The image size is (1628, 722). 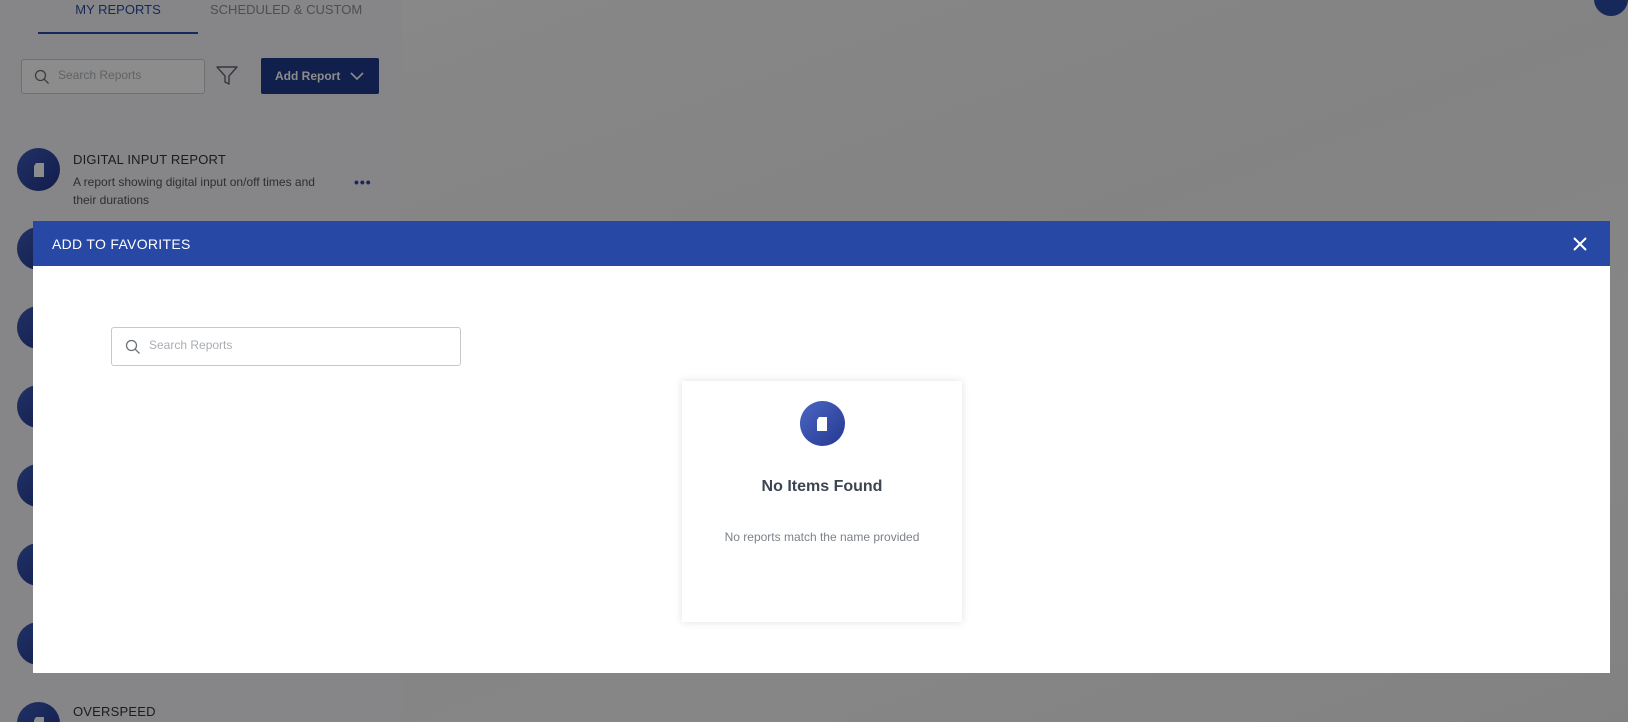 I want to click on empty-state-avatar, so click(x=822, y=423).